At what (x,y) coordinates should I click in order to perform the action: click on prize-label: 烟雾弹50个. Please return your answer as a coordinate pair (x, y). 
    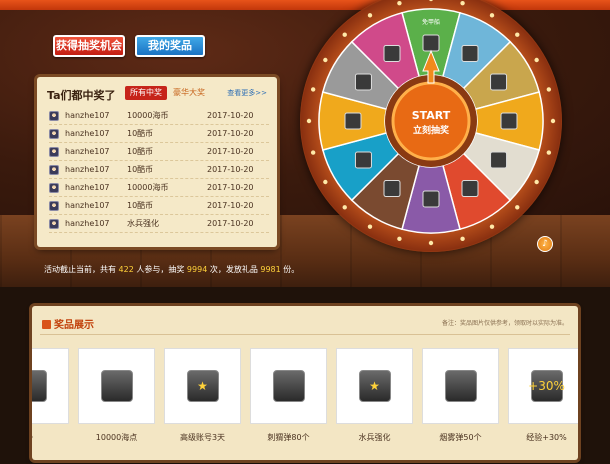
    Looking at the image, I should click on (460, 437).